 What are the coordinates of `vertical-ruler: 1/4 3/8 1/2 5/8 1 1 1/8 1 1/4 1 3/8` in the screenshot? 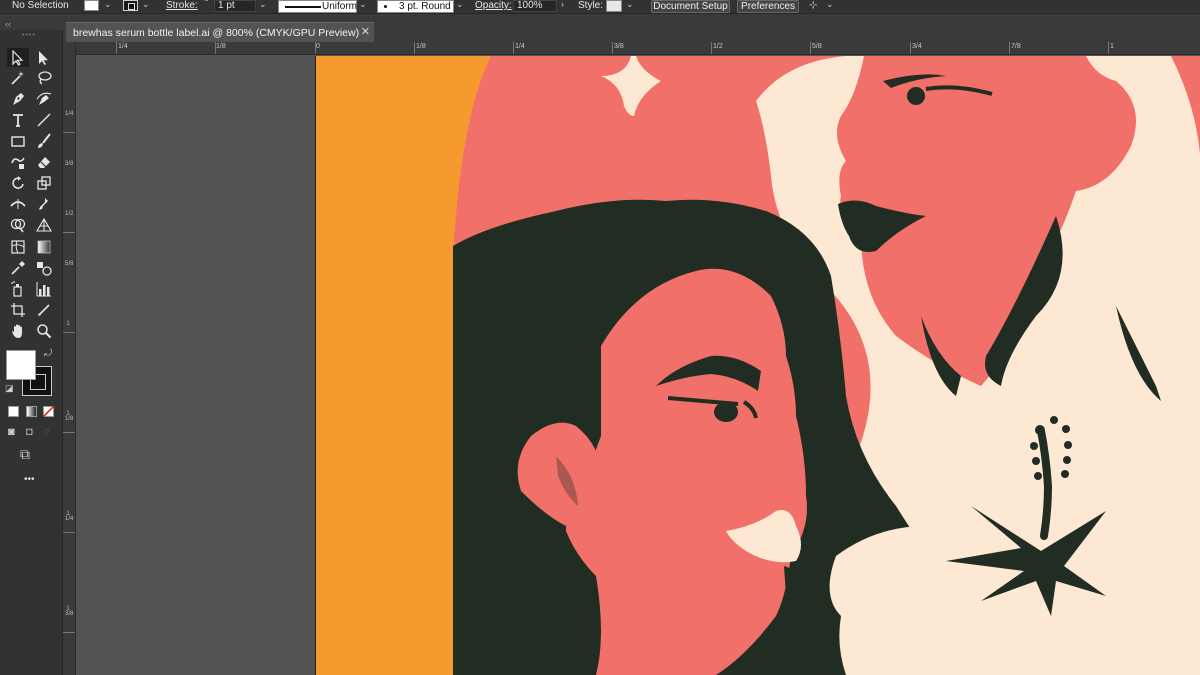 It's located at (69, 358).